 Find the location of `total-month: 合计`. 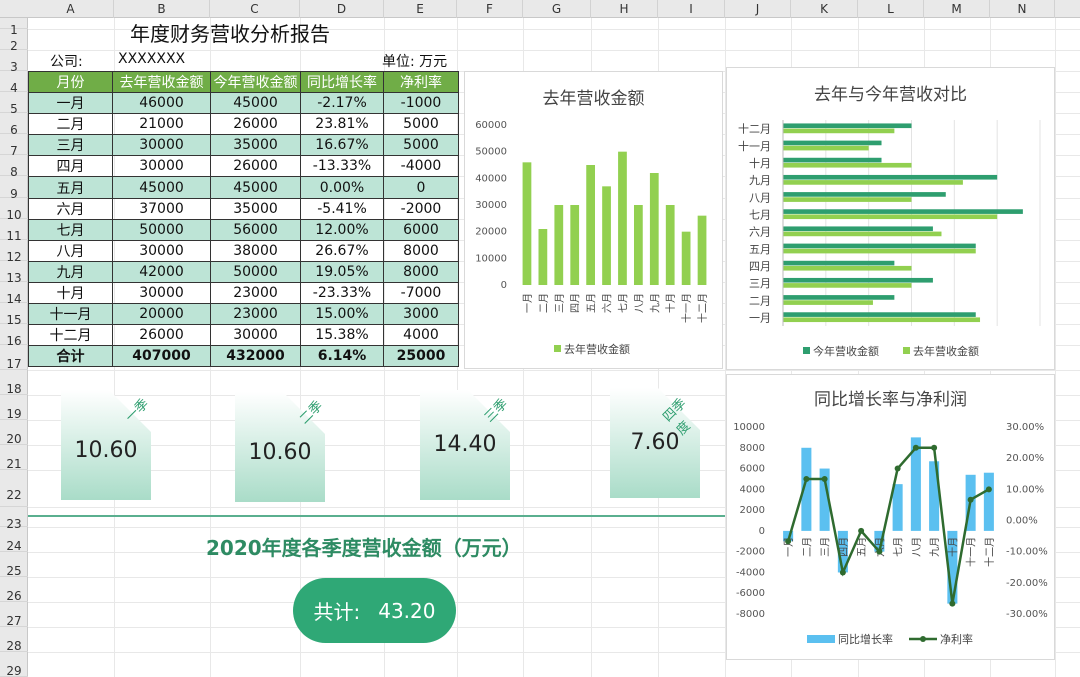

total-month: 合计 is located at coordinates (70, 356).